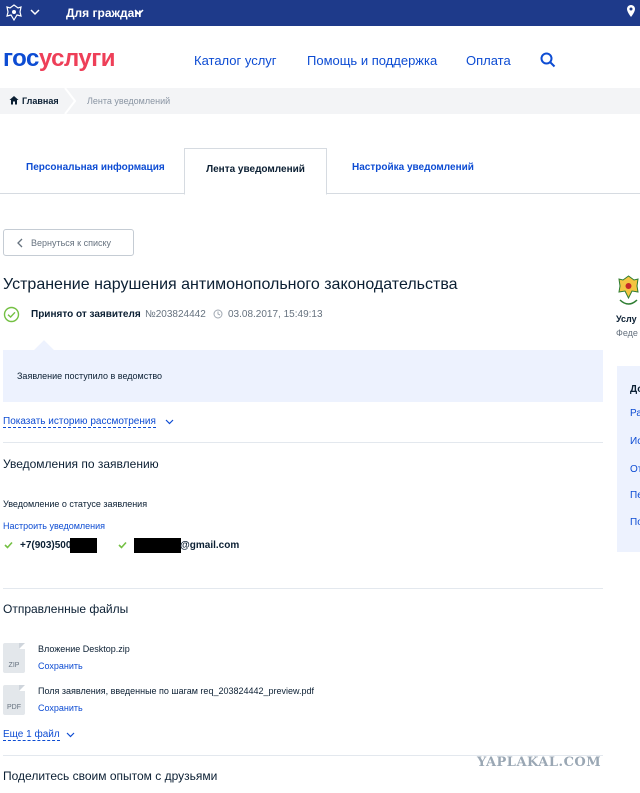 The image size is (640, 793). I want to click on sidebar-link: Ис, so click(635, 441).